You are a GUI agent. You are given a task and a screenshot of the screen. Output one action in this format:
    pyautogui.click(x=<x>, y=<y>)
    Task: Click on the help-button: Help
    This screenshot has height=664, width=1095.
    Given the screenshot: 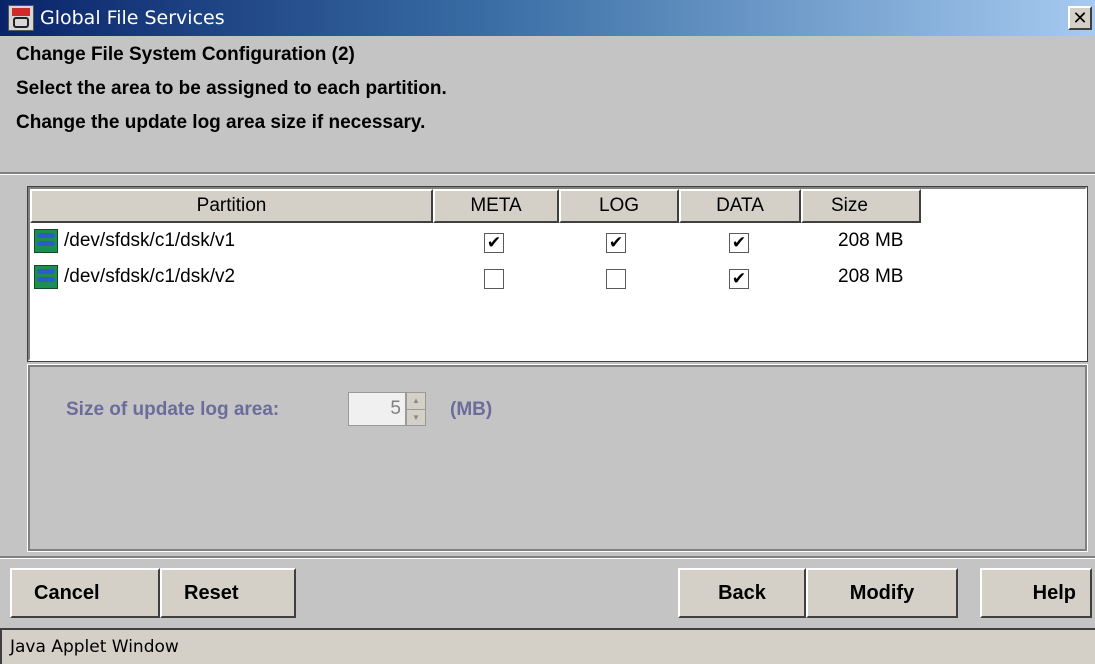 What is the action you would take?
    pyautogui.click(x=1036, y=593)
    